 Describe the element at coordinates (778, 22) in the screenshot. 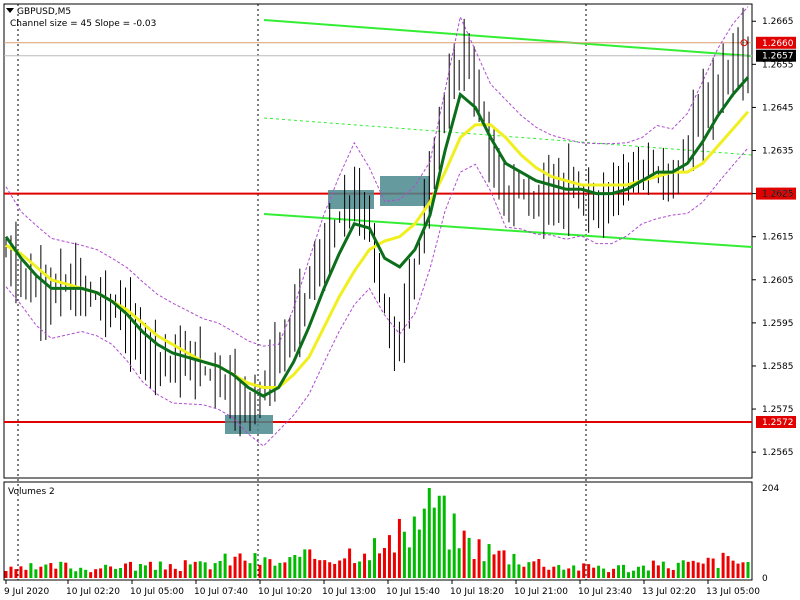

I see `price-tick-label: 1.2665` at that location.